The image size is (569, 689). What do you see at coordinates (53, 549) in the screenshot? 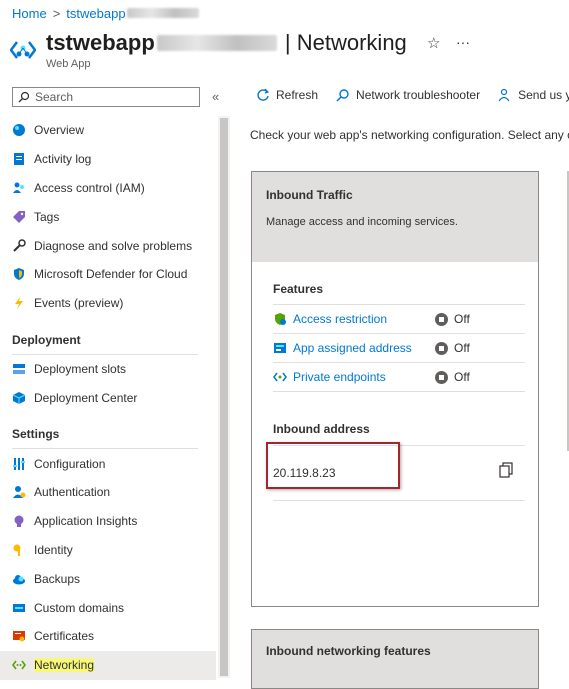
I see `sidebar-item-label: Identity` at bounding box center [53, 549].